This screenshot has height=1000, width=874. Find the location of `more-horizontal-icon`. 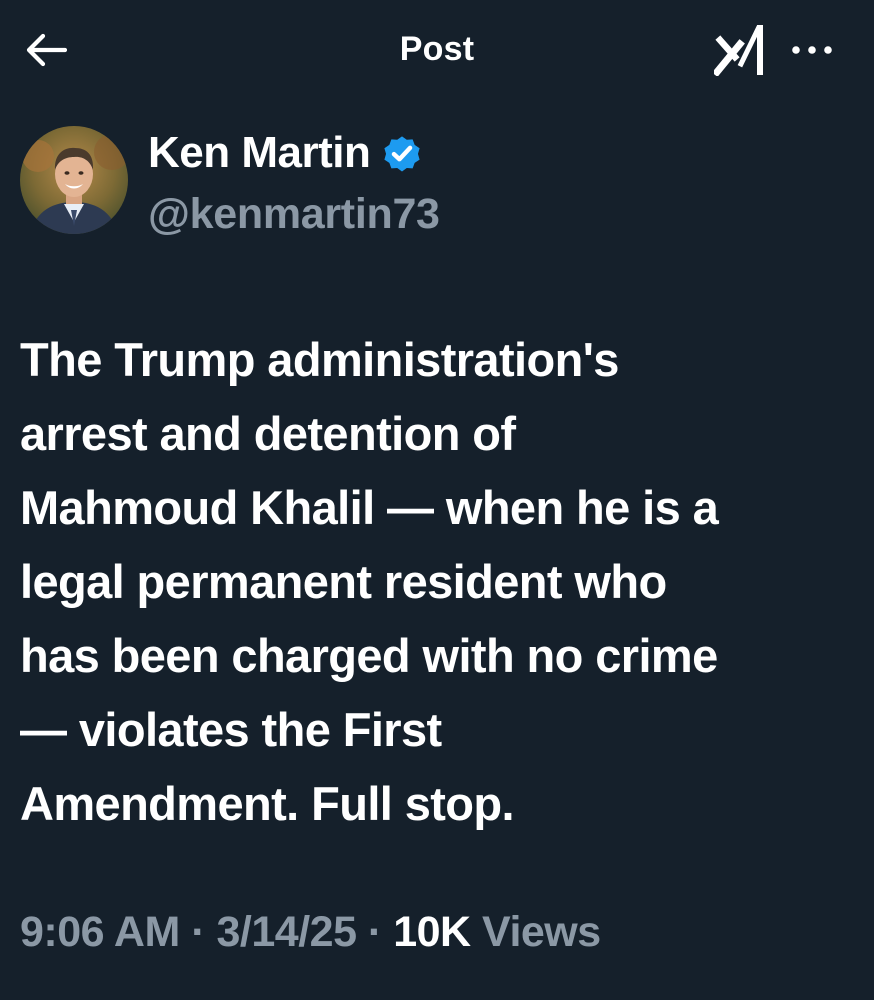

more-horizontal-icon is located at coordinates (812, 50).